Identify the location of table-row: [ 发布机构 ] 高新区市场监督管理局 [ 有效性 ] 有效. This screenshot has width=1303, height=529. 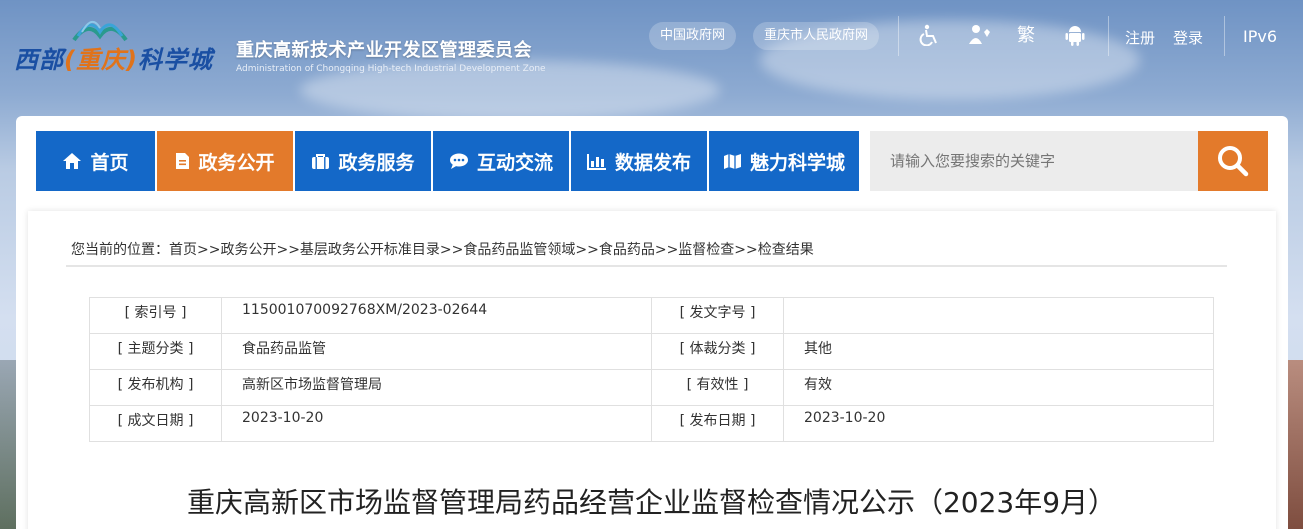
(651, 387).